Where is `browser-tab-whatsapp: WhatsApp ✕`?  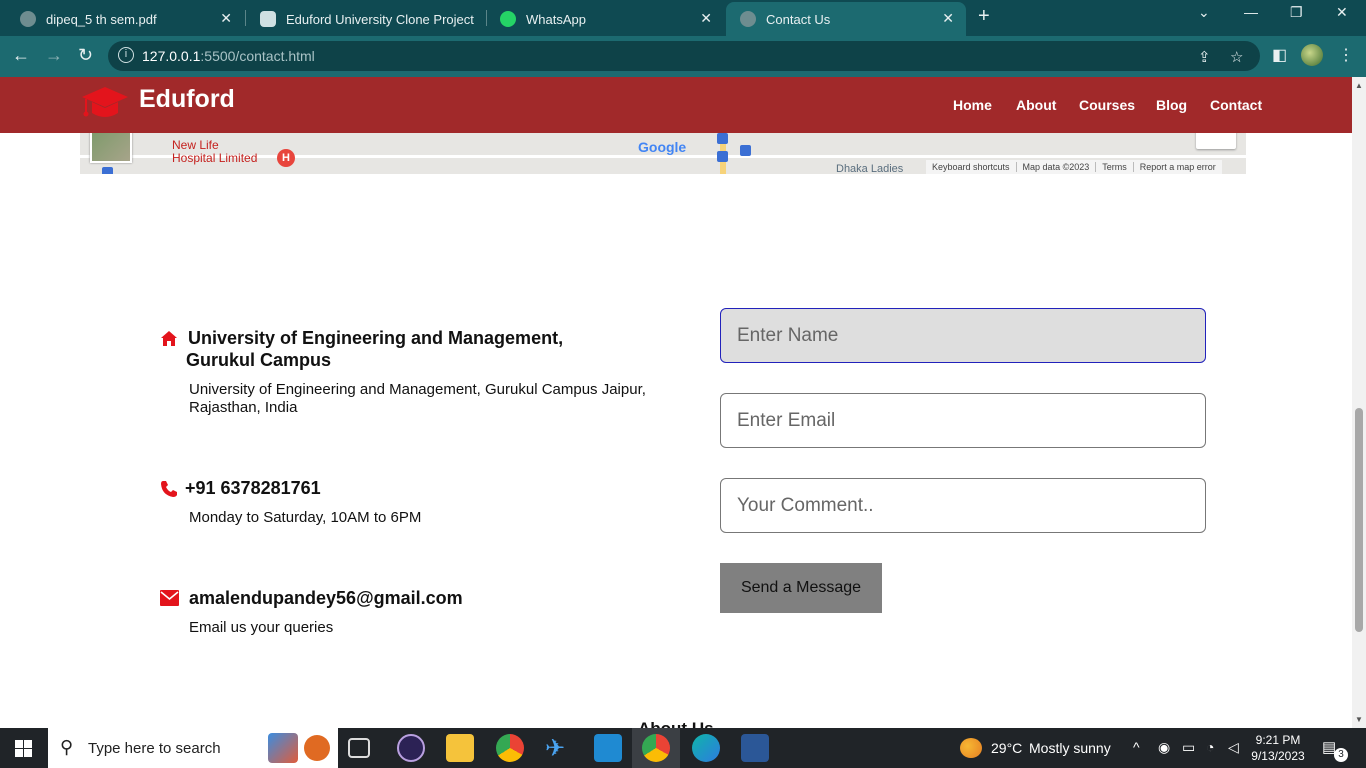 browser-tab-whatsapp: WhatsApp ✕ is located at coordinates (605, 19).